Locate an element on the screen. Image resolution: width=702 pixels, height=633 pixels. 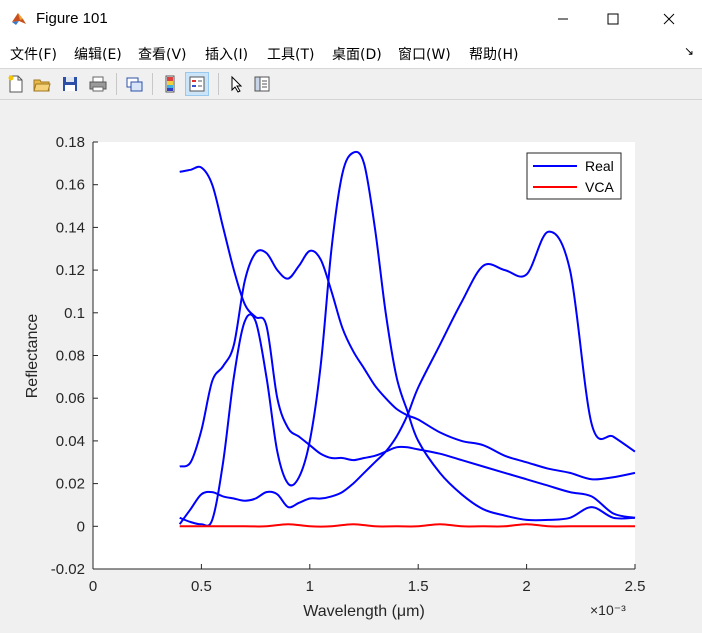
insert-colorbar-button is located at coordinates (170, 84).